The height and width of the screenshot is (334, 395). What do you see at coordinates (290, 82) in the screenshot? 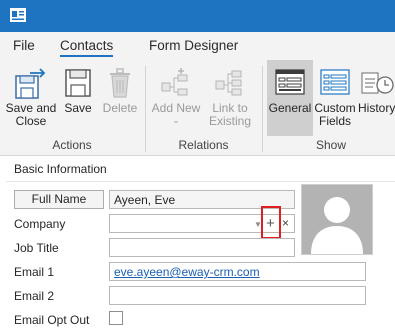
I see `general-form-icon` at bounding box center [290, 82].